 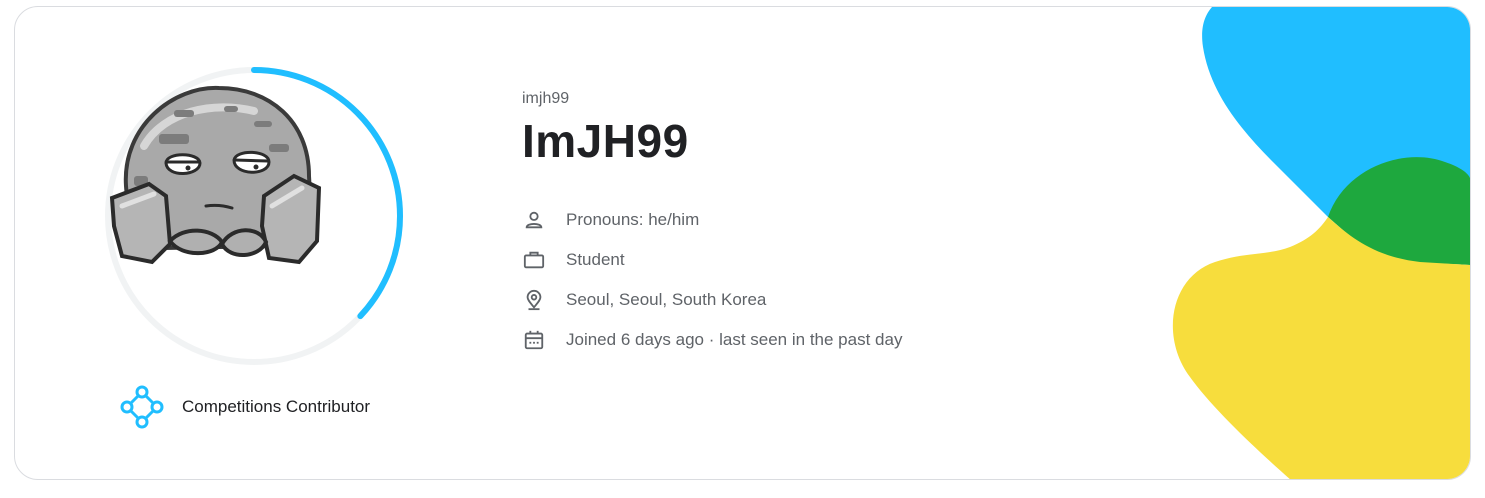 I want to click on calendar-icon, so click(x=534, y=340).